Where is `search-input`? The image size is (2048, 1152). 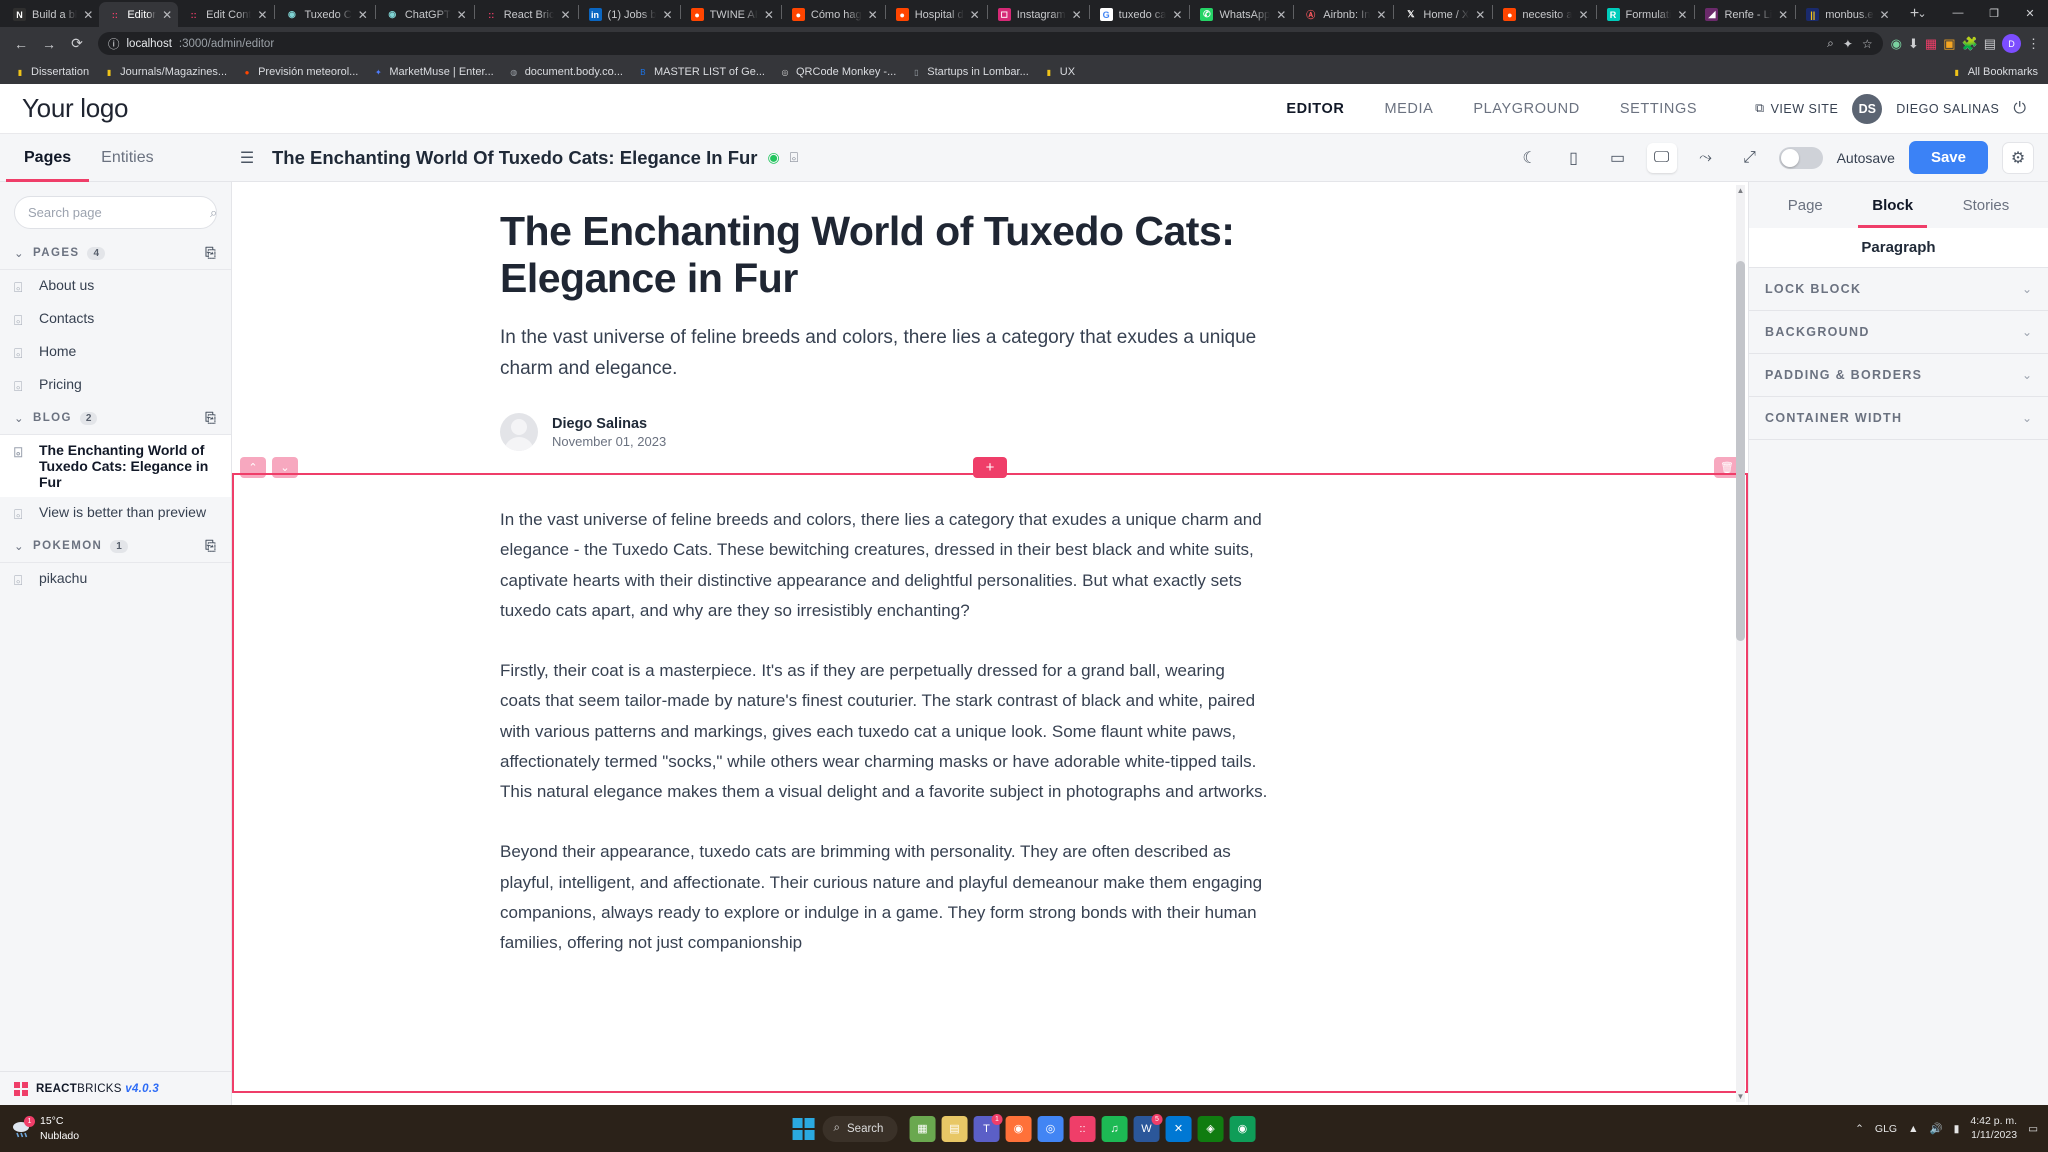
search-input is located at coordinates (116, 212).